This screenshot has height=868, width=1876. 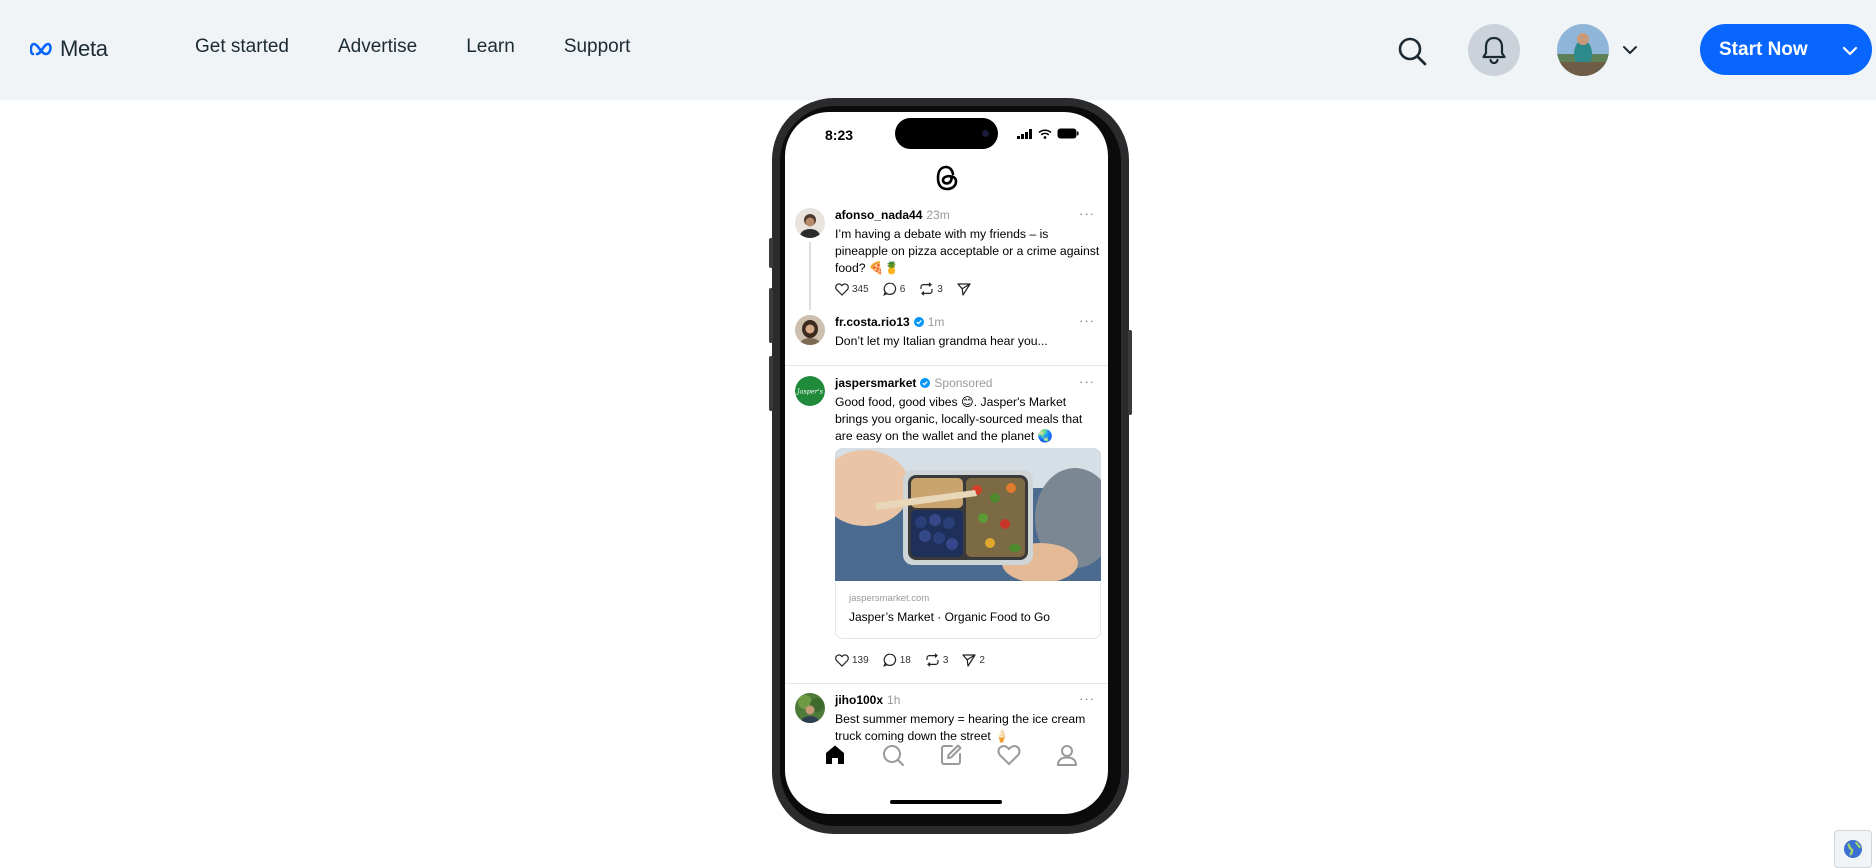 What do you see at coordinates (859, 700) in the screenshot?
I see `username: jiho100x` at bounding box center [859, 700].